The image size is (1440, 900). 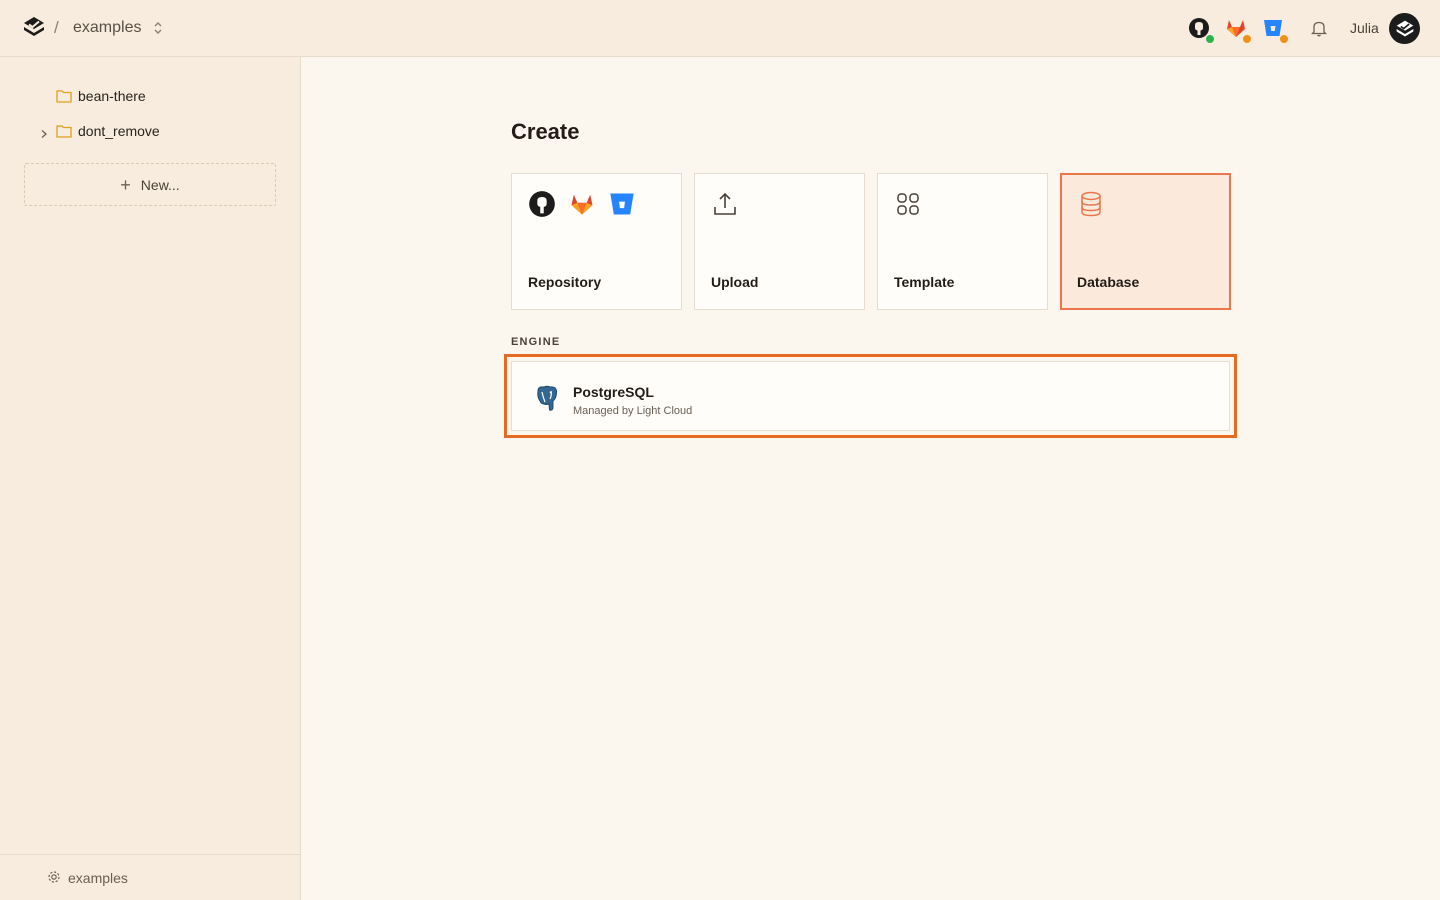 What do you see at coordinates (125, 184) in the screenshot?
I see `plus-icon: +` at bounding box center [125, 184].